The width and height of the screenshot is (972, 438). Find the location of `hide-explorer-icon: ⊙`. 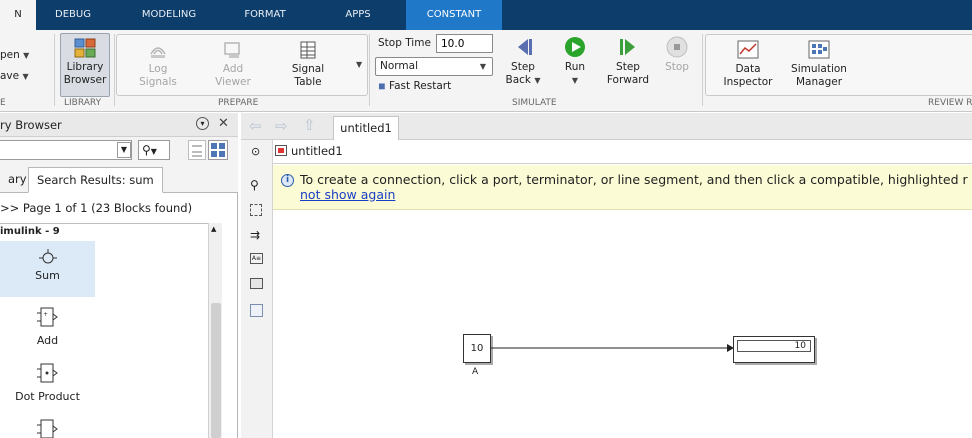

hide-explorer-icon: ⊙ is located at coordinates (255, 151).